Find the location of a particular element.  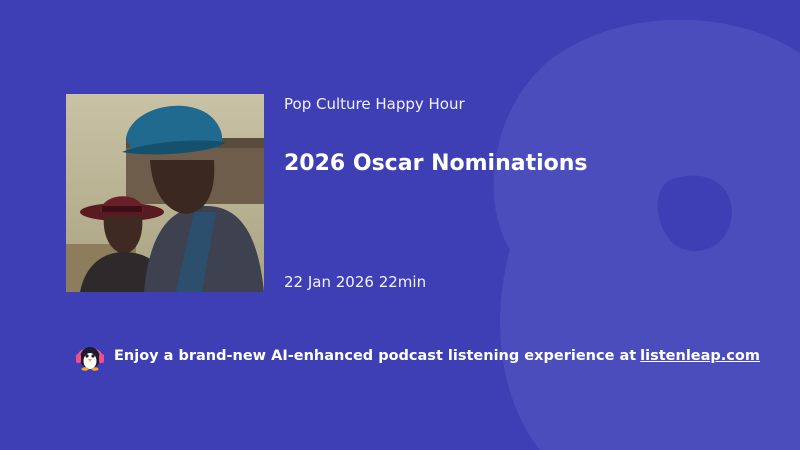

episode-date: 22 Jan 2026 is located at coordinates (329, 282).